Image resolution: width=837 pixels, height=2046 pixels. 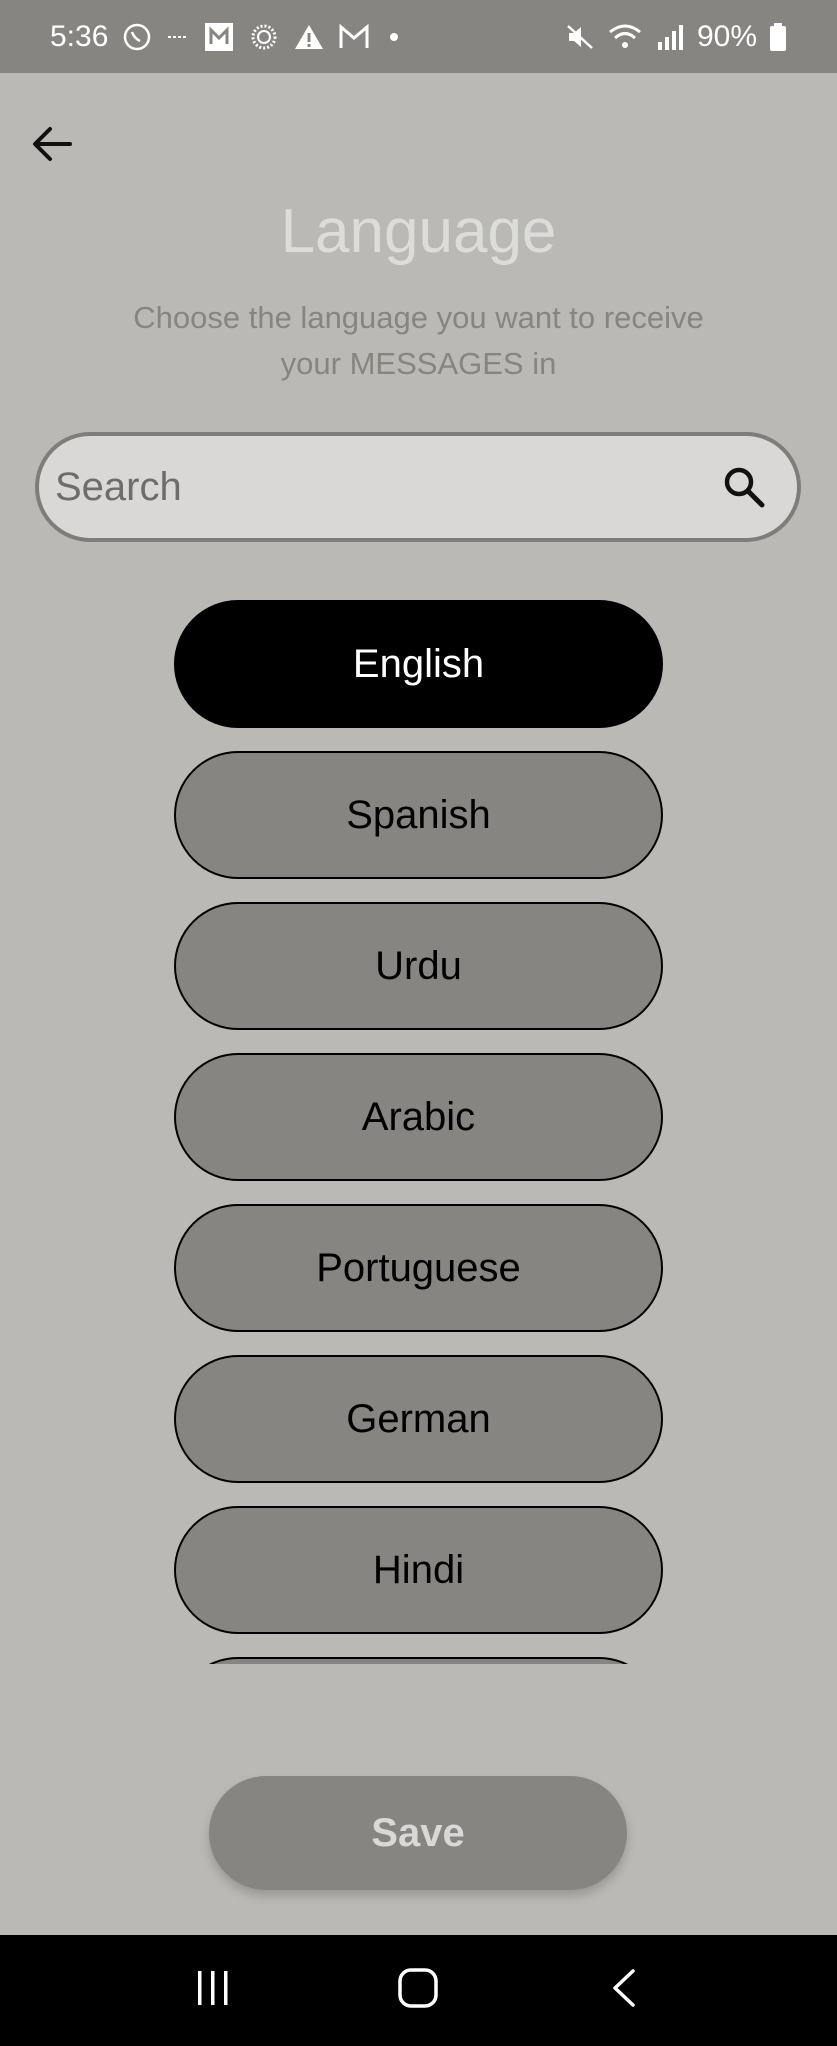 I want to click on language-label: Hindi, so click(x=418, y=1569).